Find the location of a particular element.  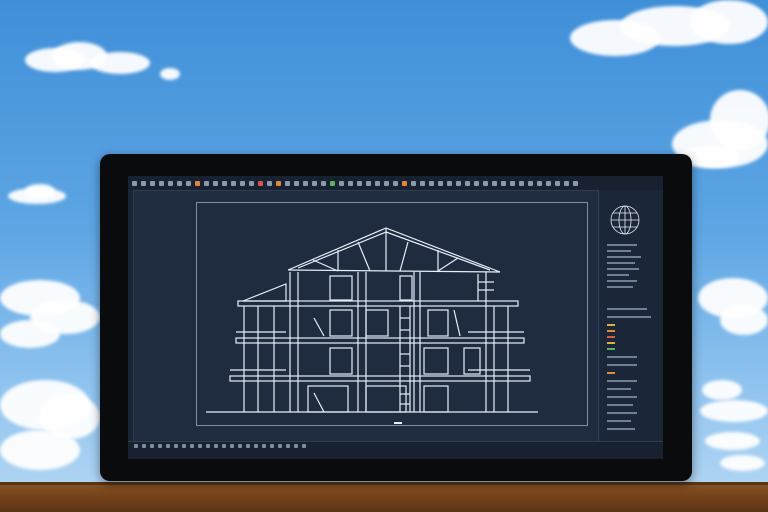

properties-panel is located at coordinates (630, 315).